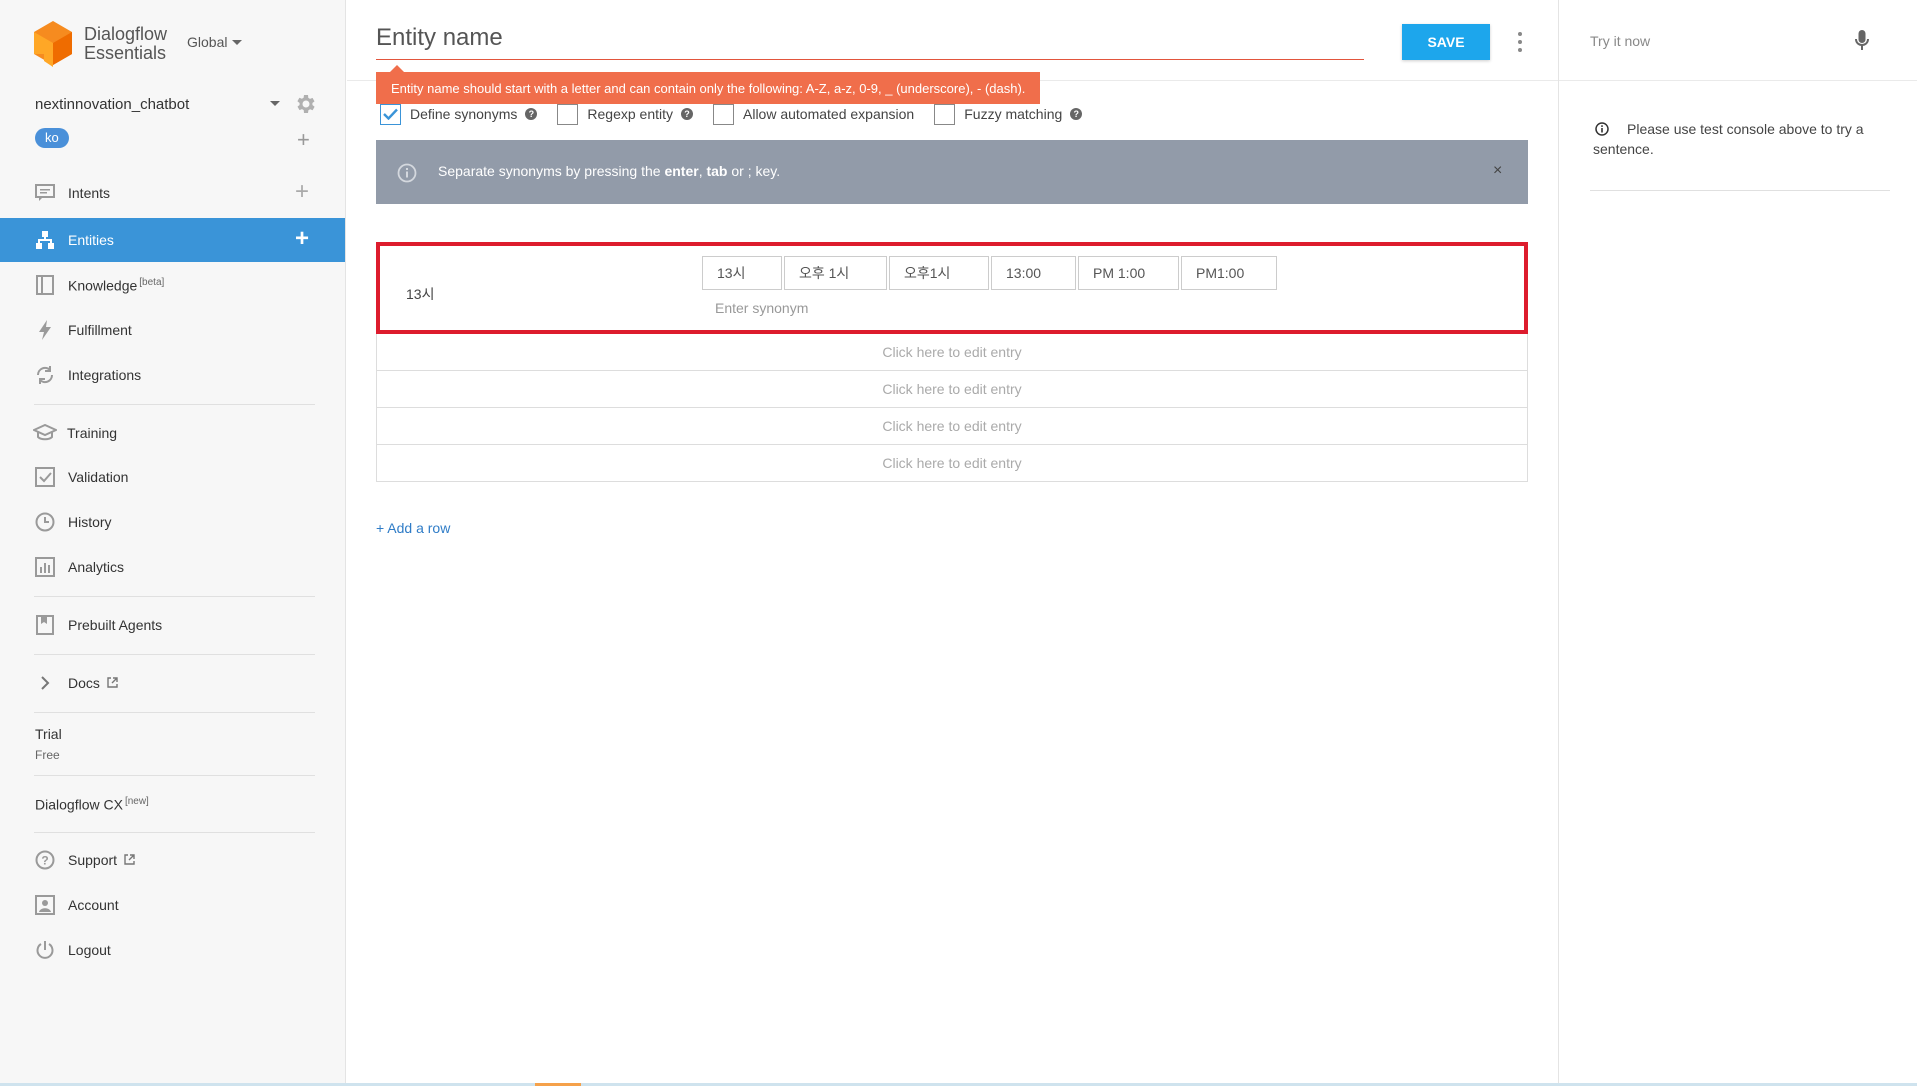 Image resolution: width=1917 pixels, height=1086 pixels. What do you see at coordinates (52, 138) in the screenshot?
I see `language-badge: ko` at bounding box center [52, 138].